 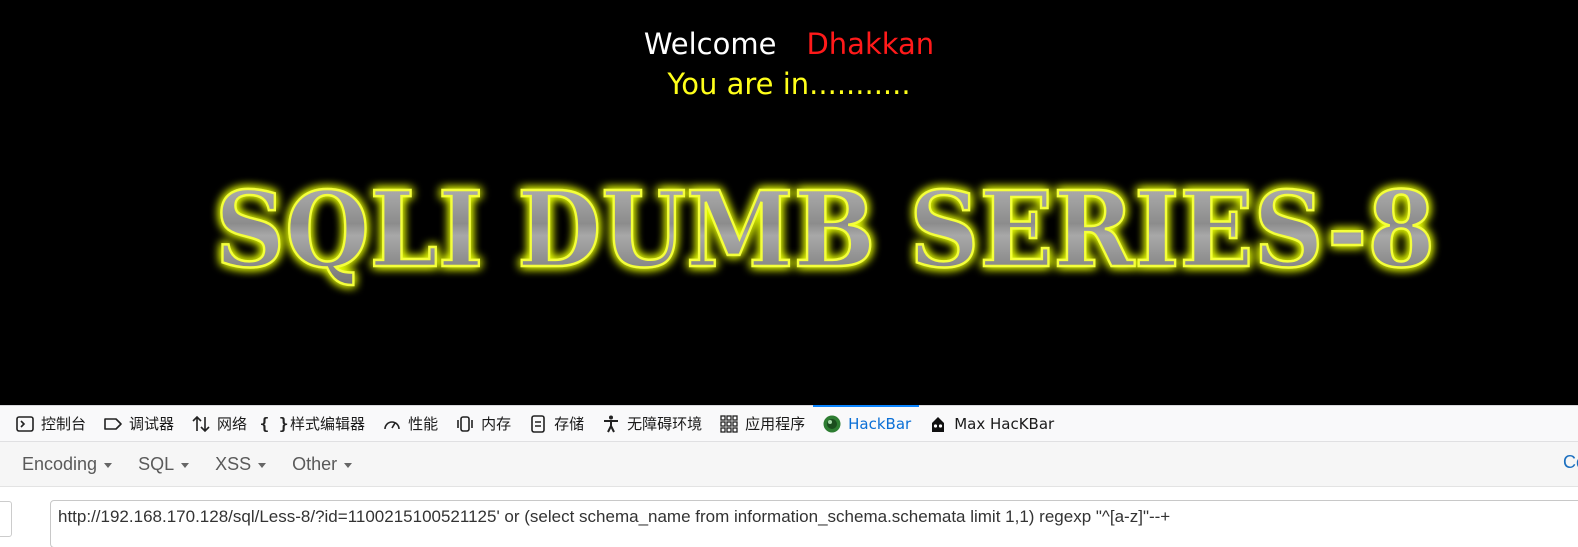 What do you see at coordinates (465, 424) in the screenshot?
I see `memory-icon` at bounding box center [465, 424].